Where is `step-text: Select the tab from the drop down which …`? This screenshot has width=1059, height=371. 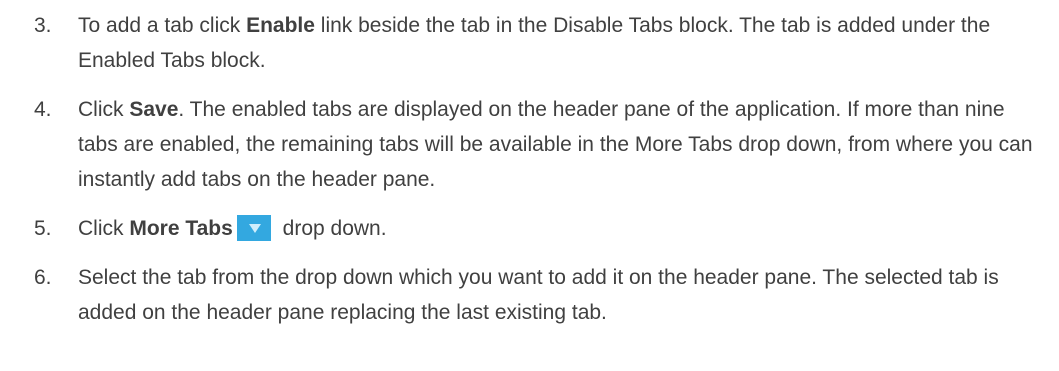 step-text: Select the tab from the drop down which … is located at coordinates (538, 295).